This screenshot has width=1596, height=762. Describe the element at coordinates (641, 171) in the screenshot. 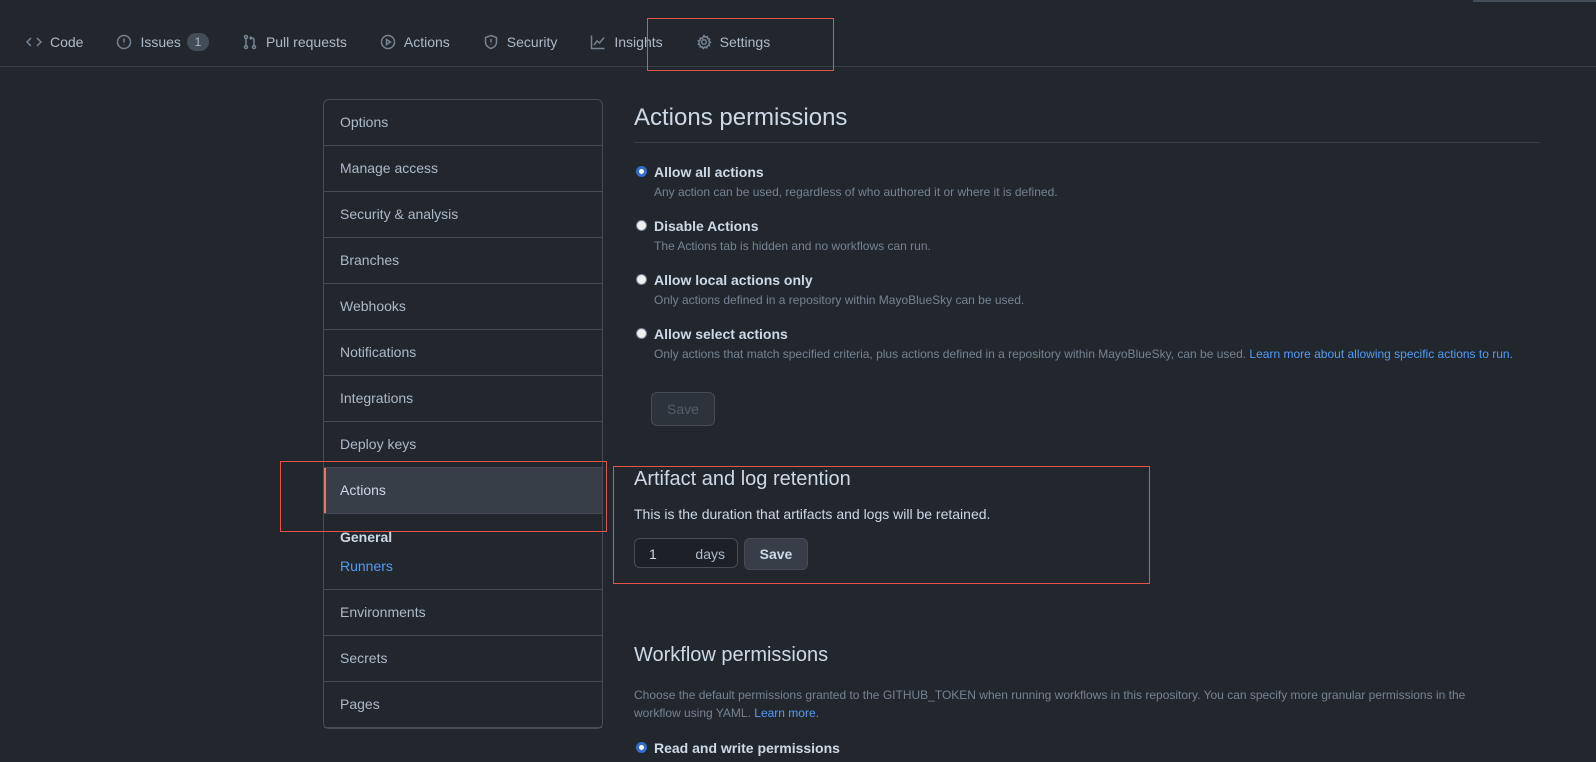

I see `radio-allow-all` at that location.